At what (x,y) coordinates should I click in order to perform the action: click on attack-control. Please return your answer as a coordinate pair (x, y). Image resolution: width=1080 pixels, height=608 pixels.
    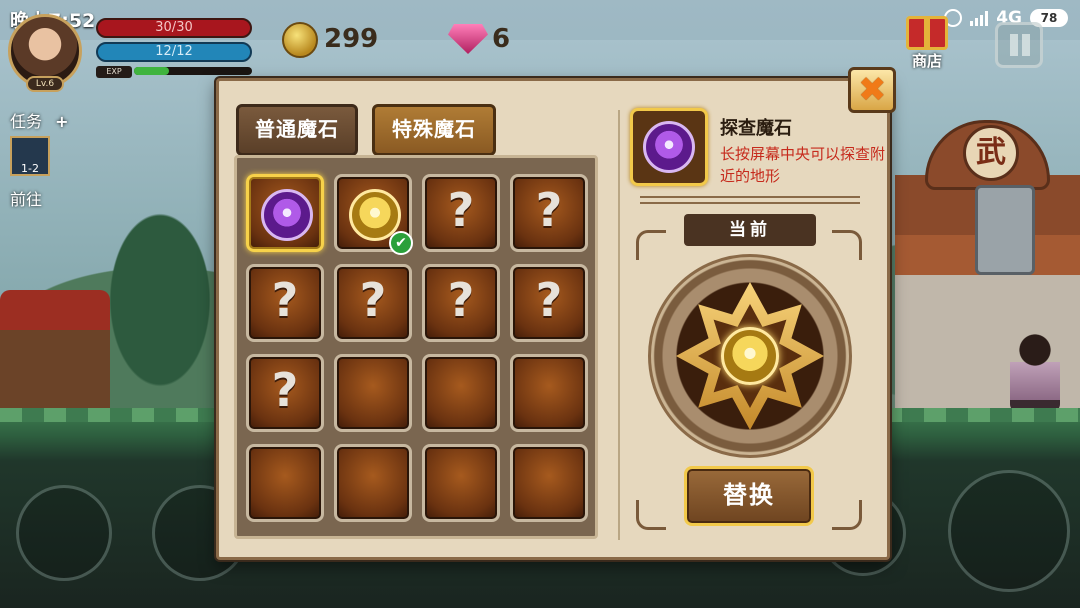
    Looking at the image, I should click on (1009, 531).